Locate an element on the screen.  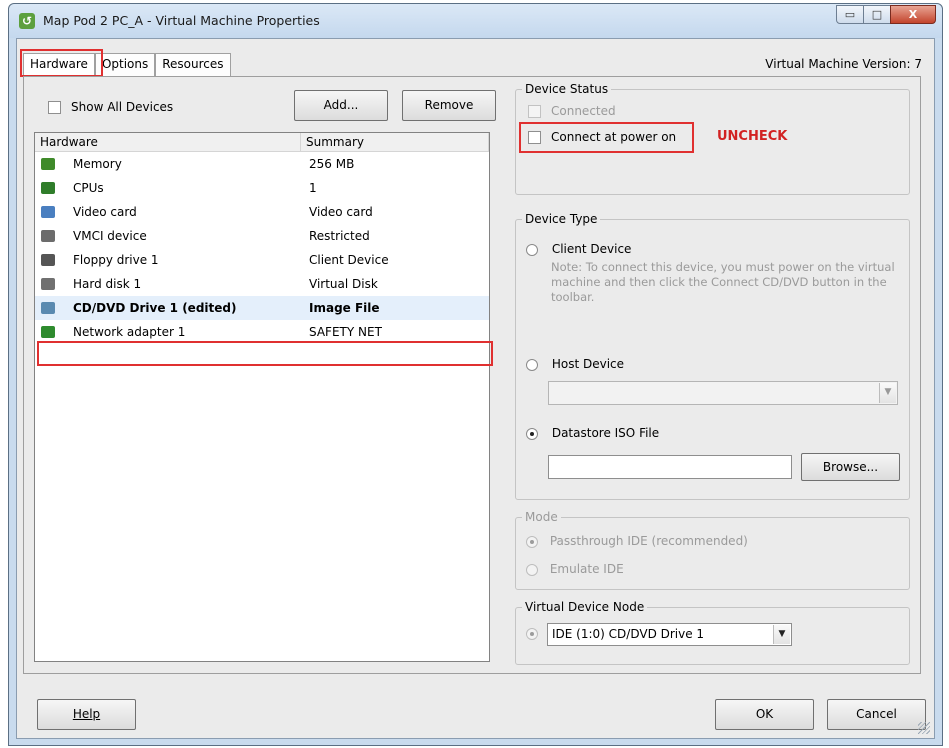
host-device-radio-dot is located at coordinates (532, 364).